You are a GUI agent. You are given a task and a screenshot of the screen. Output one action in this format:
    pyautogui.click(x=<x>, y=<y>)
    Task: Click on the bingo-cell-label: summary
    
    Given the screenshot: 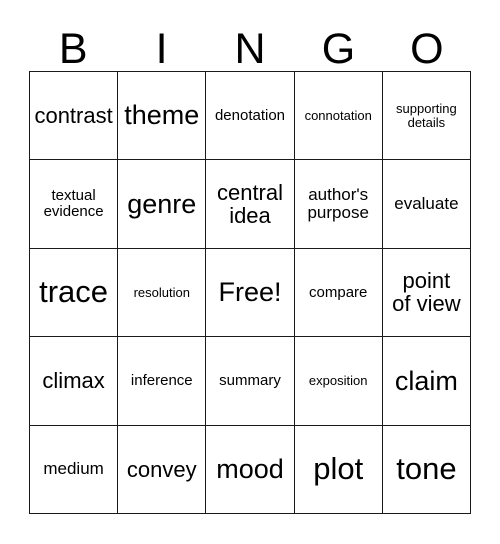 What is the action you would take?
    pyautogui.click(x=250, y=380)
    